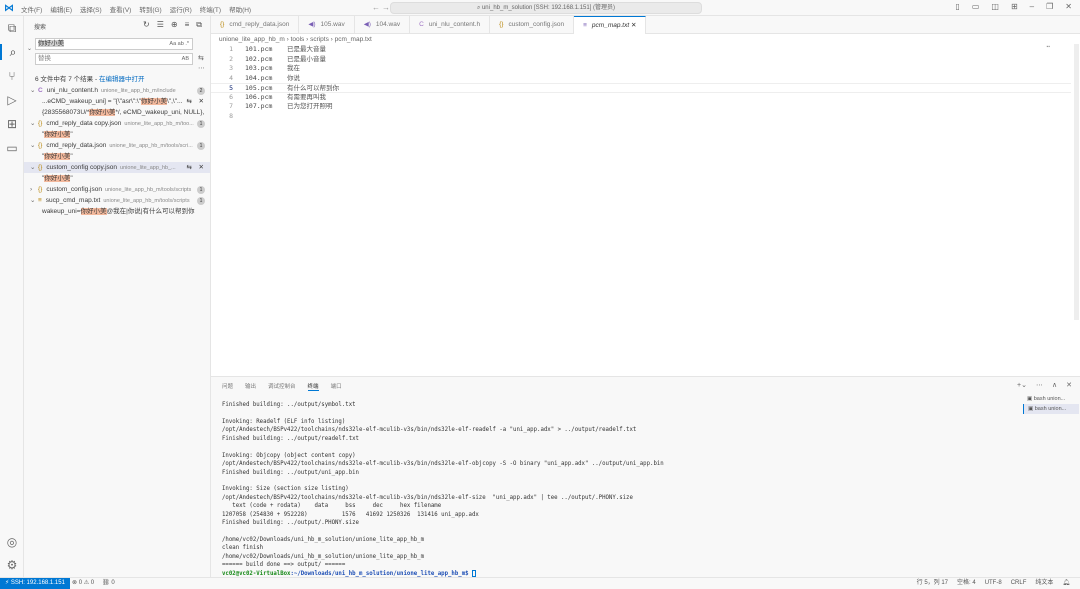 Image resolution: width=1080 pixels, height=589 pixels. I want to click on search-icon: ⌕, so click(12, 52).